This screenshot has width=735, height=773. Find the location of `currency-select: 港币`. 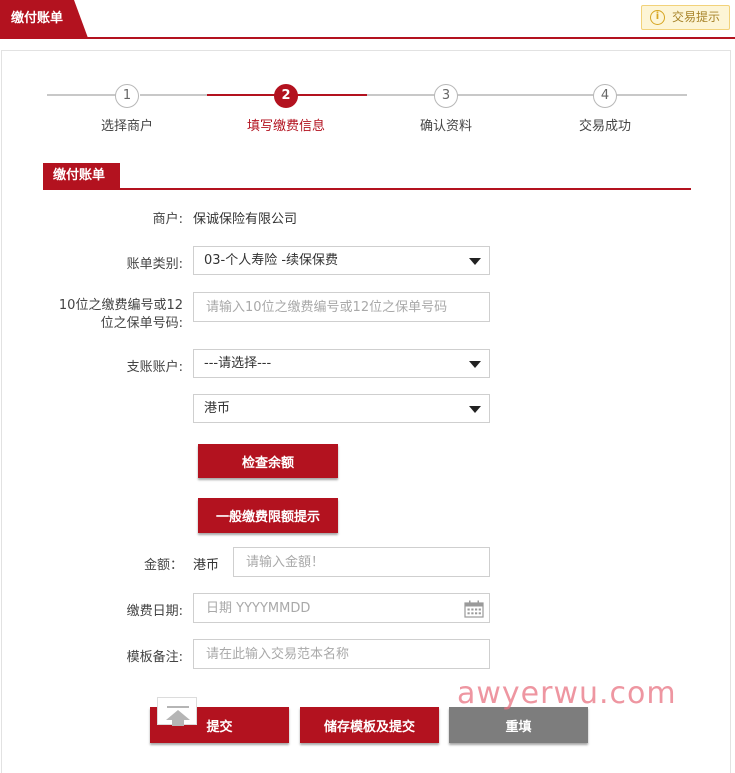

currency-select: 港币 is located at coordinates (341, 408).